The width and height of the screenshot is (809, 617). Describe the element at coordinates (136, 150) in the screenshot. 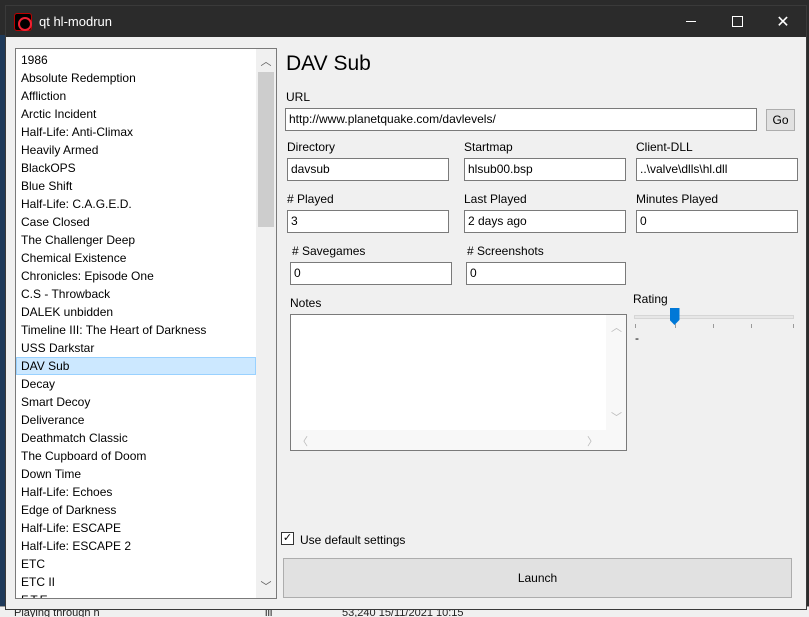

I see `list-item: Heavily Armed` at that location.